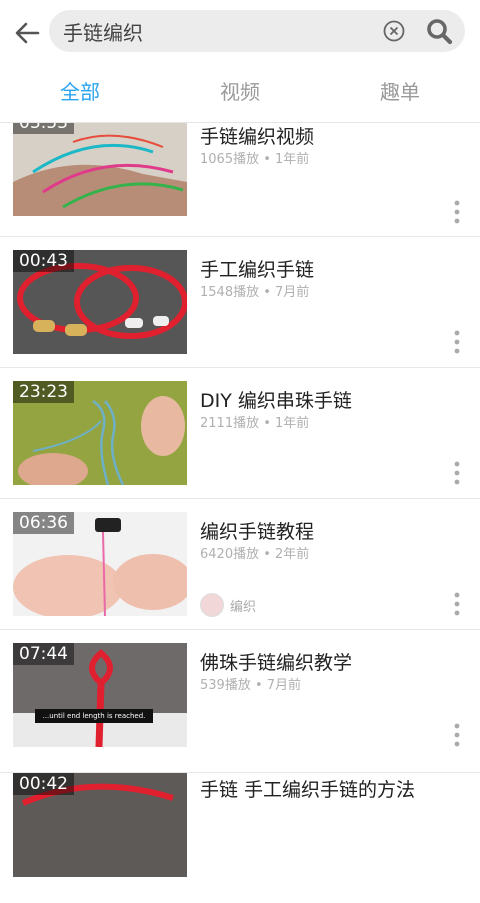 Image resolution: width=480 pixels, height=903 pixels. What do you see at coordinates (225, 685) in the screenshot?
I see `play-count: 539播放` at bounding box center [225, 685].